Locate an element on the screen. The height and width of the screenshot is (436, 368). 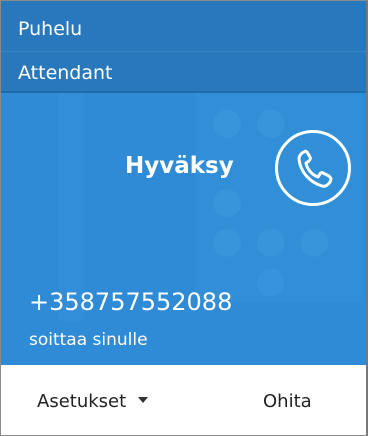
phone-icon is located at coordinates (315, 168).